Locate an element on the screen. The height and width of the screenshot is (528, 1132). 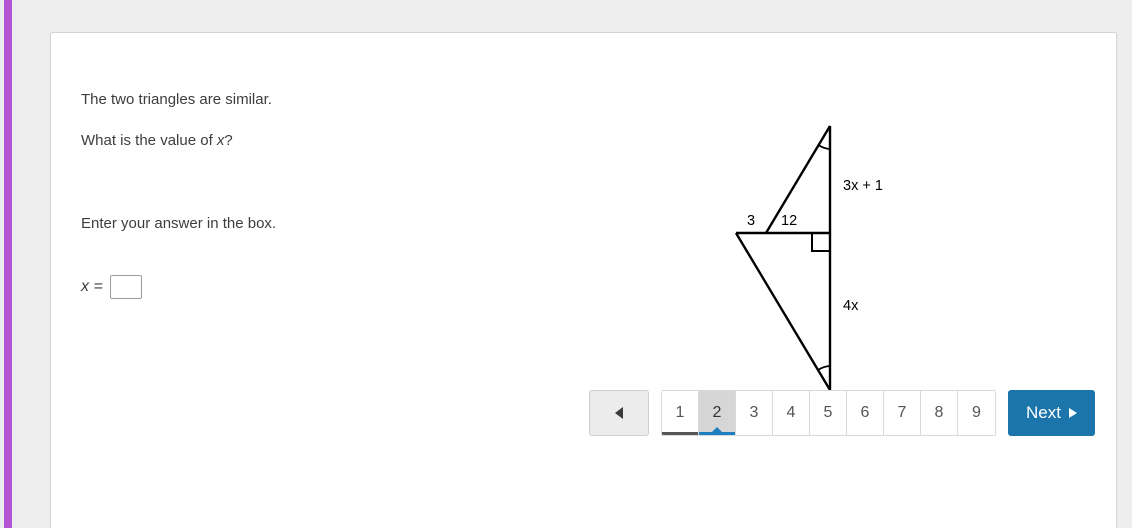
page-button-2: 2 is located at coordinates (717, 413).